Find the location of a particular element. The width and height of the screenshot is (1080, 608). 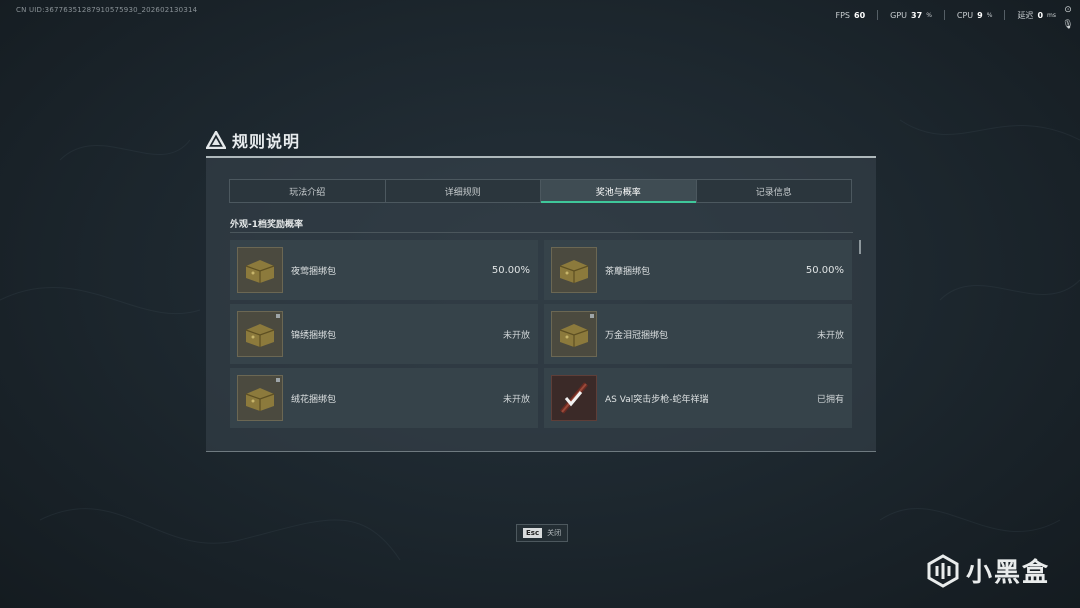

close-button: Esc 关闭 is located at coordinates (542, 533).